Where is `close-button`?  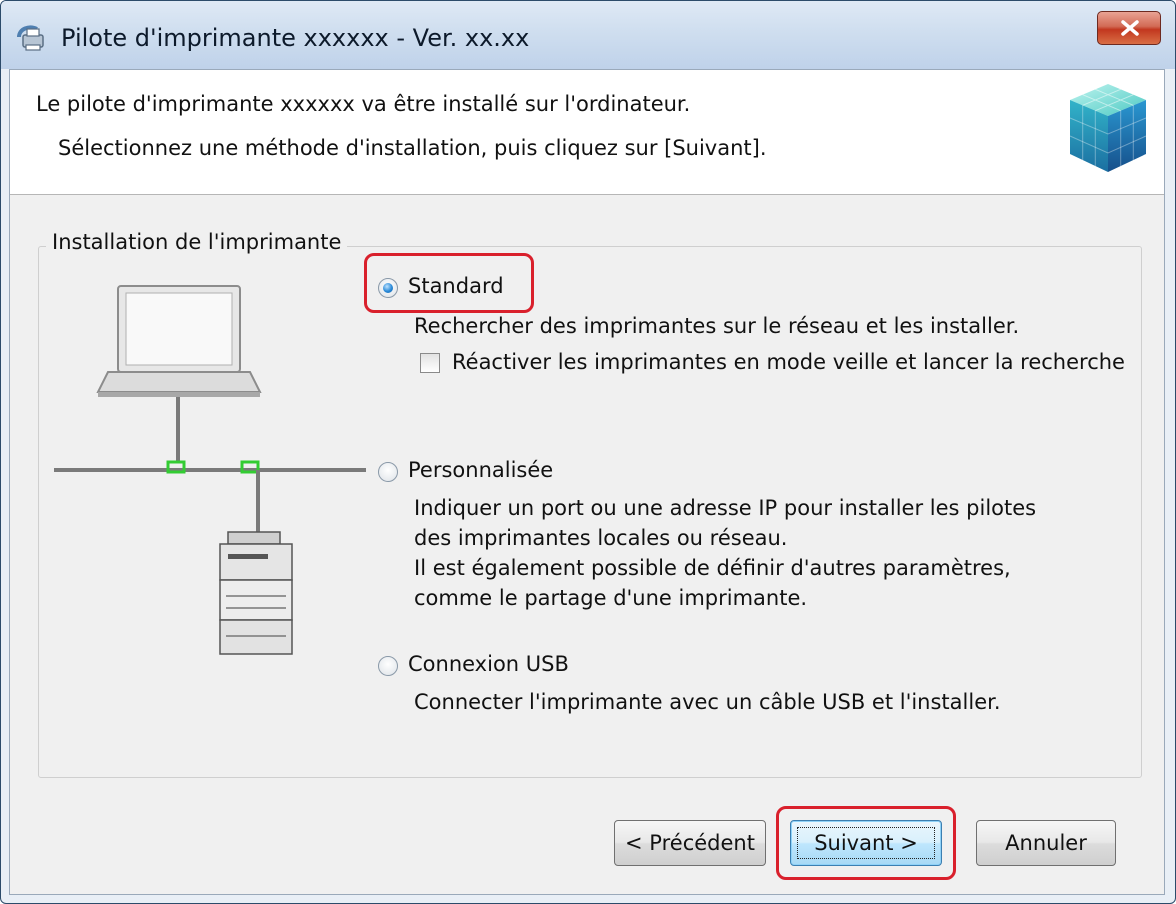 close-button is located at coordinates (1129, 28).